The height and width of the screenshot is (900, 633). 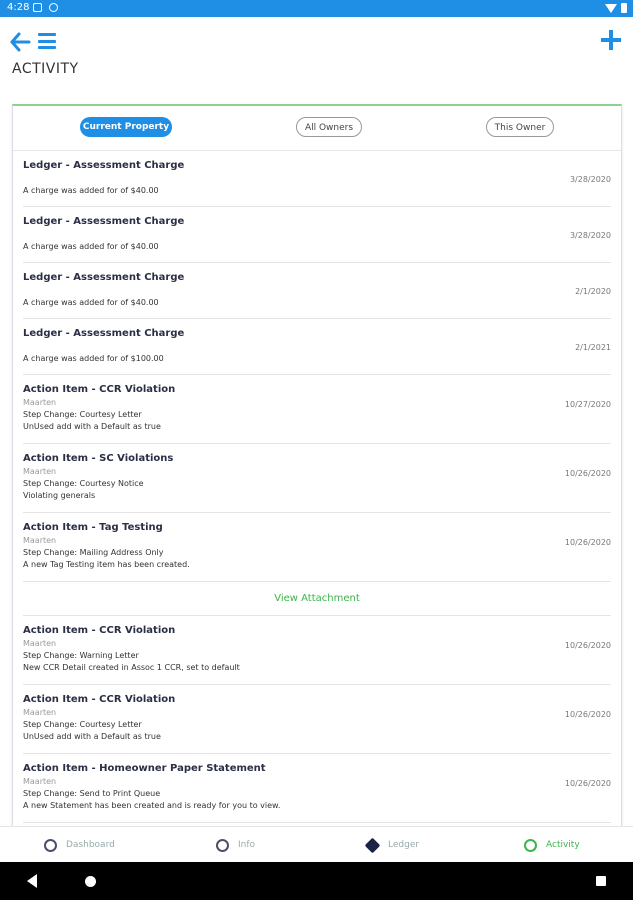 I want to click on page-title: ACTIVITY, so click(x=45, y=69).